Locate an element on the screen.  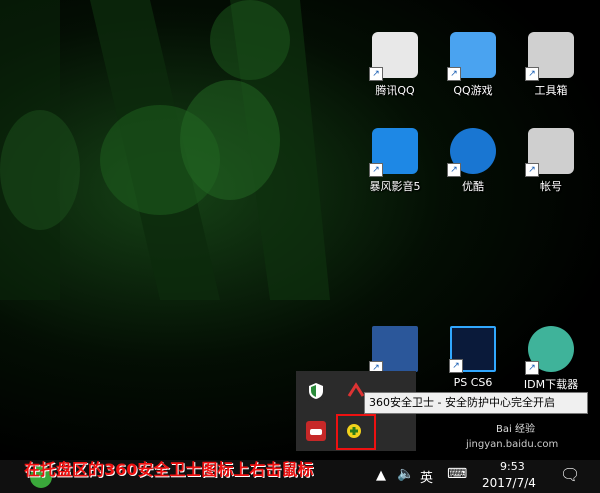
desktop-icon-label: 优酷 is located at coordinates (473, 186).